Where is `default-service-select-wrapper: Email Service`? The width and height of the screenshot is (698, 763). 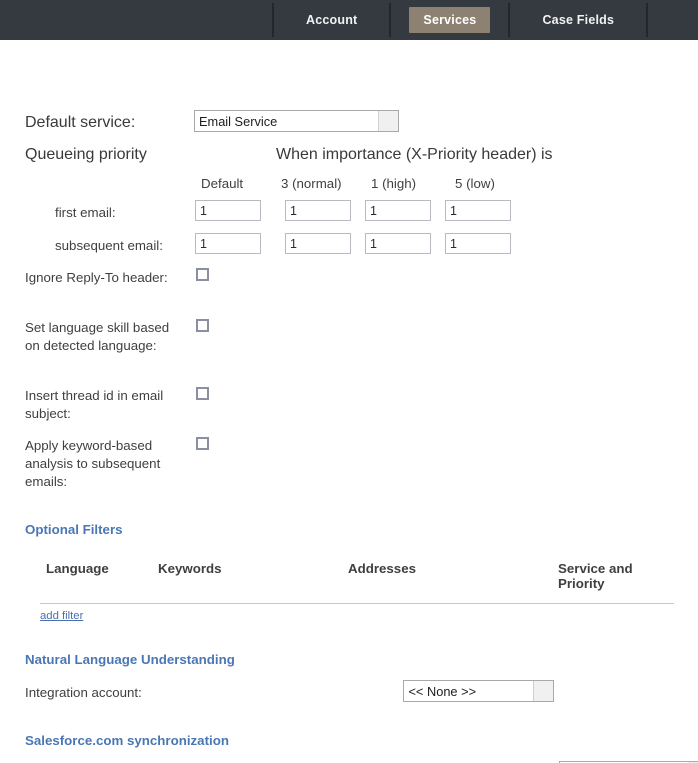 default-service-select-wrapper: Email Service is located at coordinates (296, 121).